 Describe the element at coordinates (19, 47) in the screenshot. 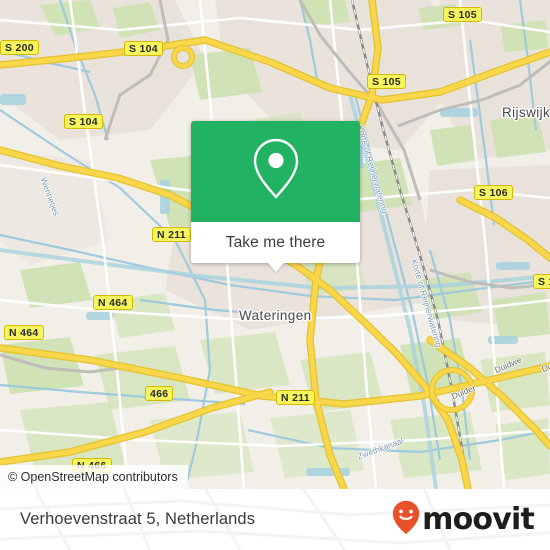

I see `road-shield: S 200` at that location.